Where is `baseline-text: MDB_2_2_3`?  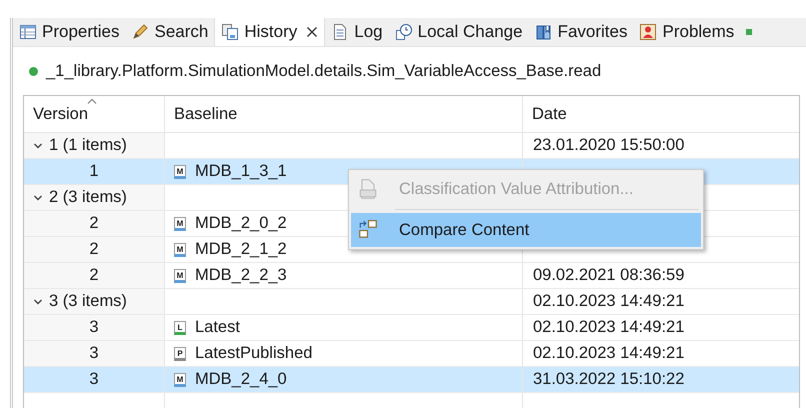
baseline-text: MDB_2_2_3 is located at coordinates (241, 275).